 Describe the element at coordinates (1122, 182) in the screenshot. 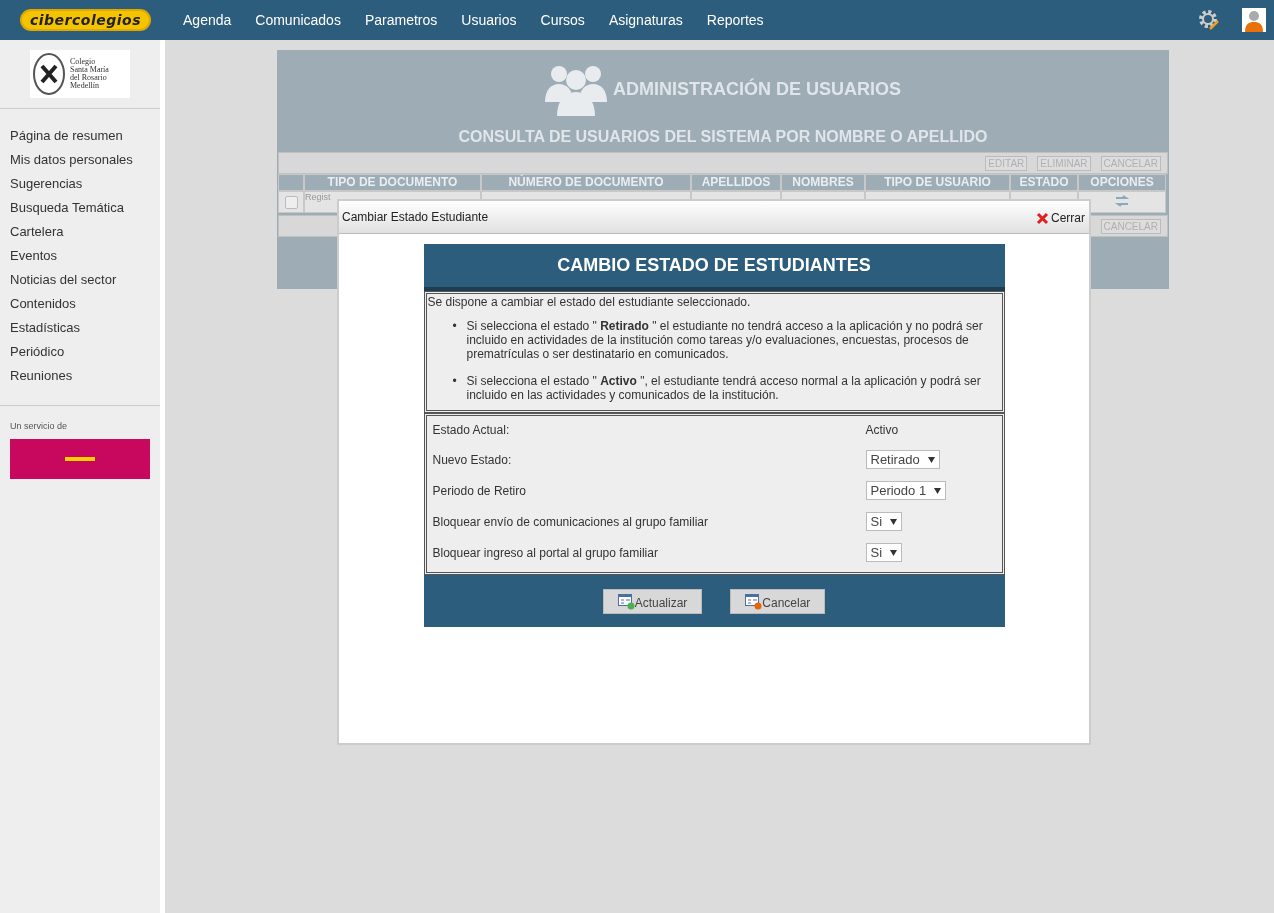

I see `column-header: OPCIONES` at that location.